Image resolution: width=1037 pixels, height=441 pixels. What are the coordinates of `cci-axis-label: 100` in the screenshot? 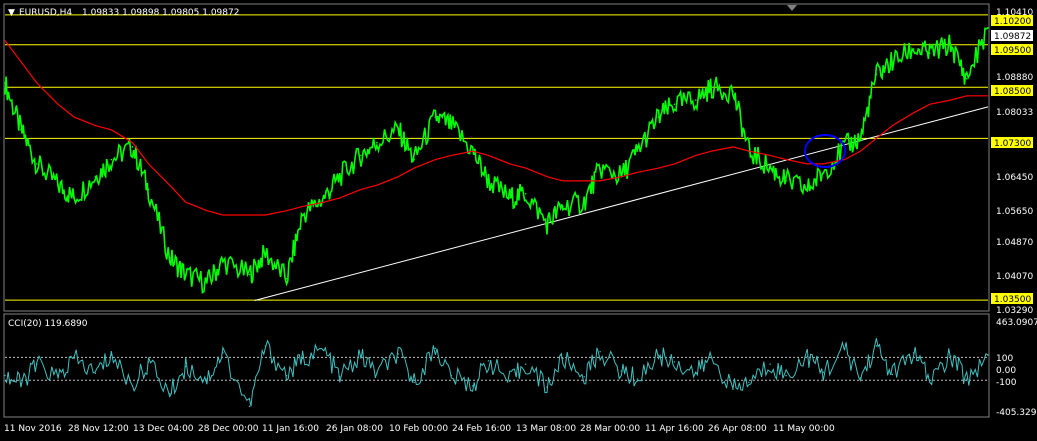 It's located at (1004, 359).